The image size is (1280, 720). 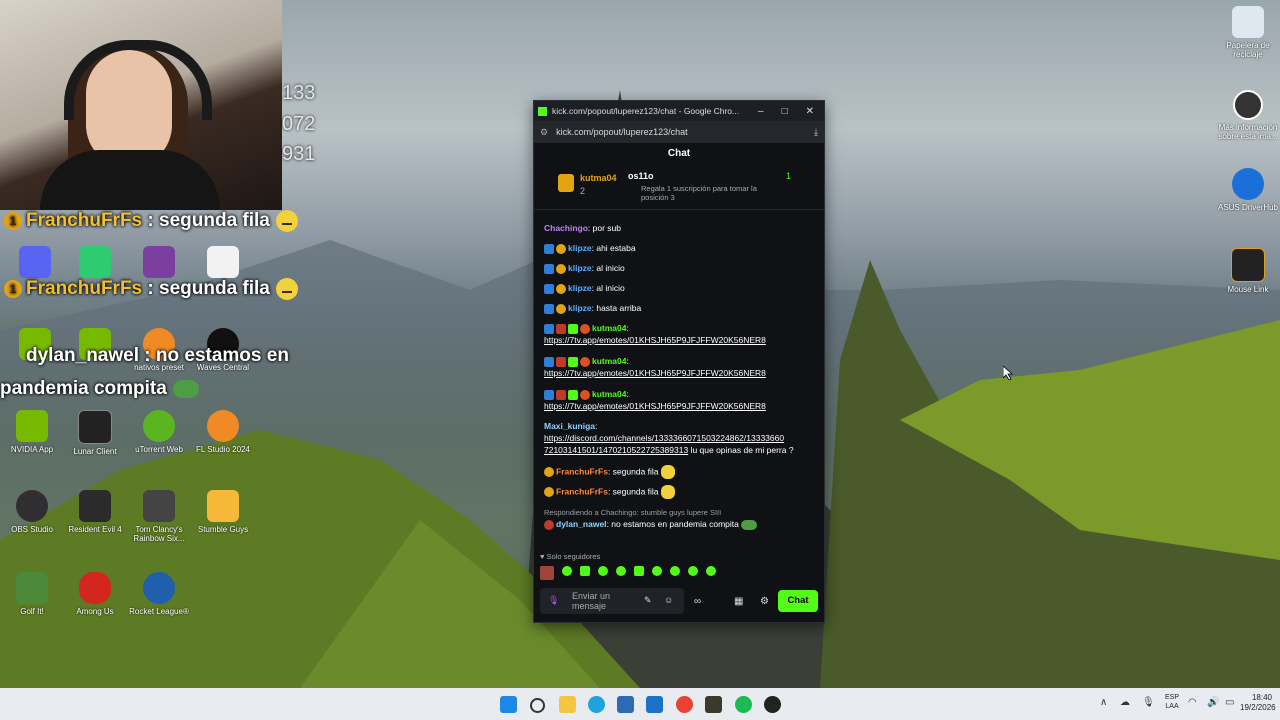 What do you see at coordinates (738, 601) in the screenshot?
I see `gift-icon: ▦` at bounding box center [738, 601].